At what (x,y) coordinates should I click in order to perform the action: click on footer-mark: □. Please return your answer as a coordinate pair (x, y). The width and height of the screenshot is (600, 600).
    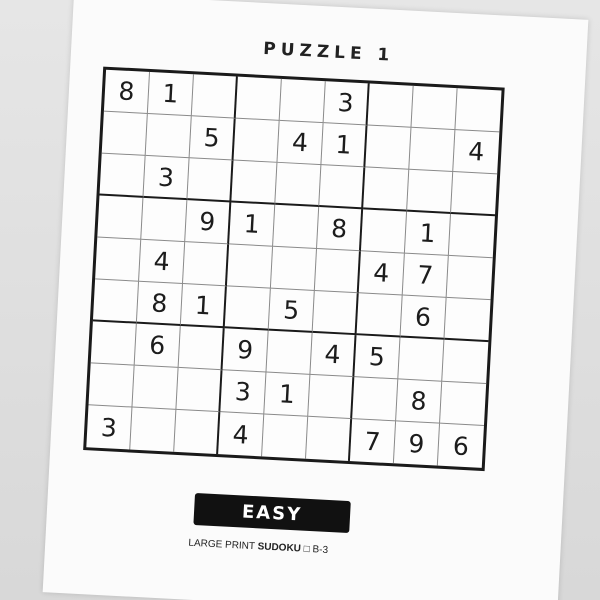
    Looking at the image, I should click on (306, 549).